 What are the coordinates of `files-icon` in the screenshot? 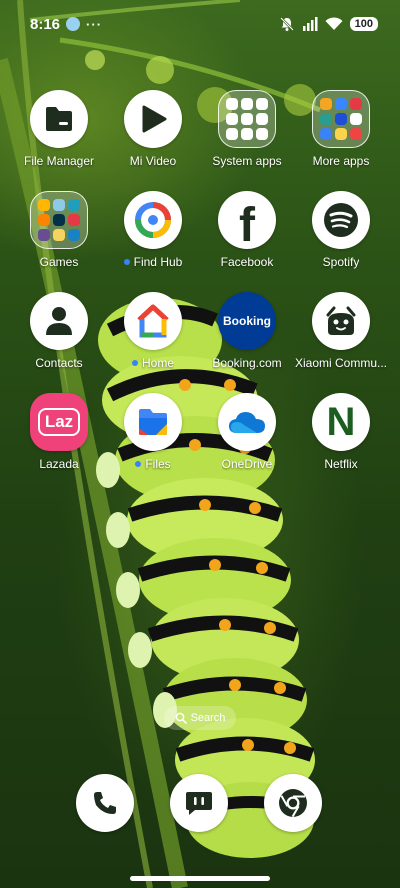 It's located at (153, 422).